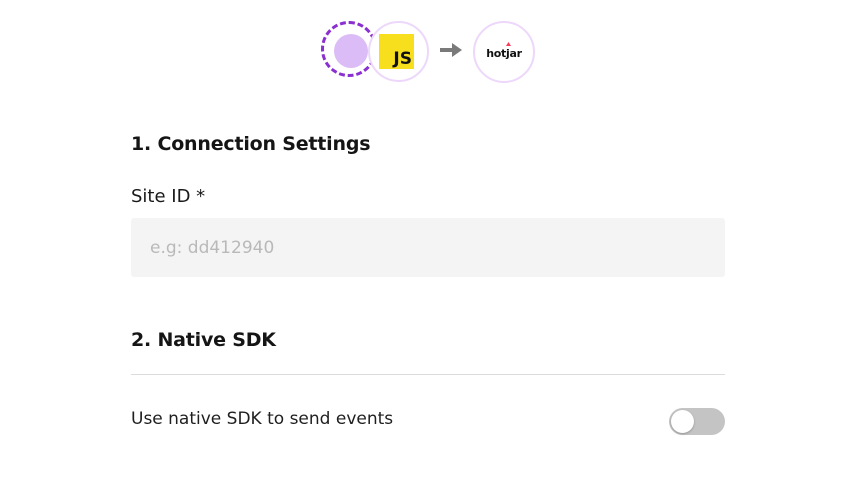 This screenshot has width=850, height=482. Describe the element at coordinates (428, 247) in the screenshot. I see `site-id-input` at that location.